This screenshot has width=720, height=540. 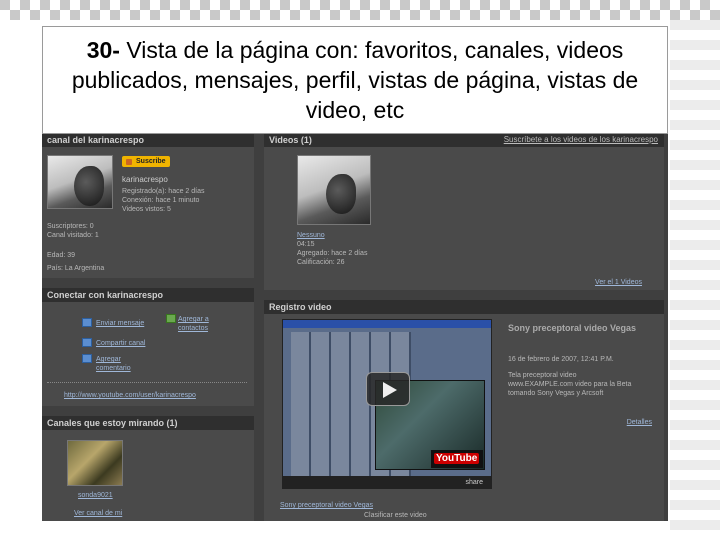 What do you see at coordinates (311, 235) in the screenshot?
I see `video-title-link: Nessuno` at bounding box center [311, 235].